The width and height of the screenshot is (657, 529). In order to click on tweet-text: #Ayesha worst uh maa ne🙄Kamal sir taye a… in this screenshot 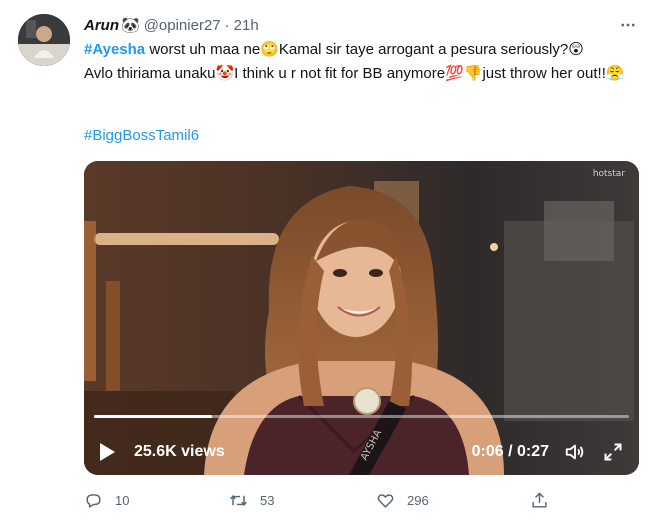, I will do `click(364, 62)`.